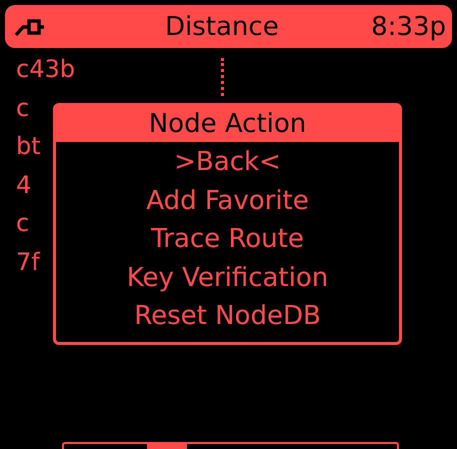  I want to click on menu-item: Key Verification, so click(227, 277).